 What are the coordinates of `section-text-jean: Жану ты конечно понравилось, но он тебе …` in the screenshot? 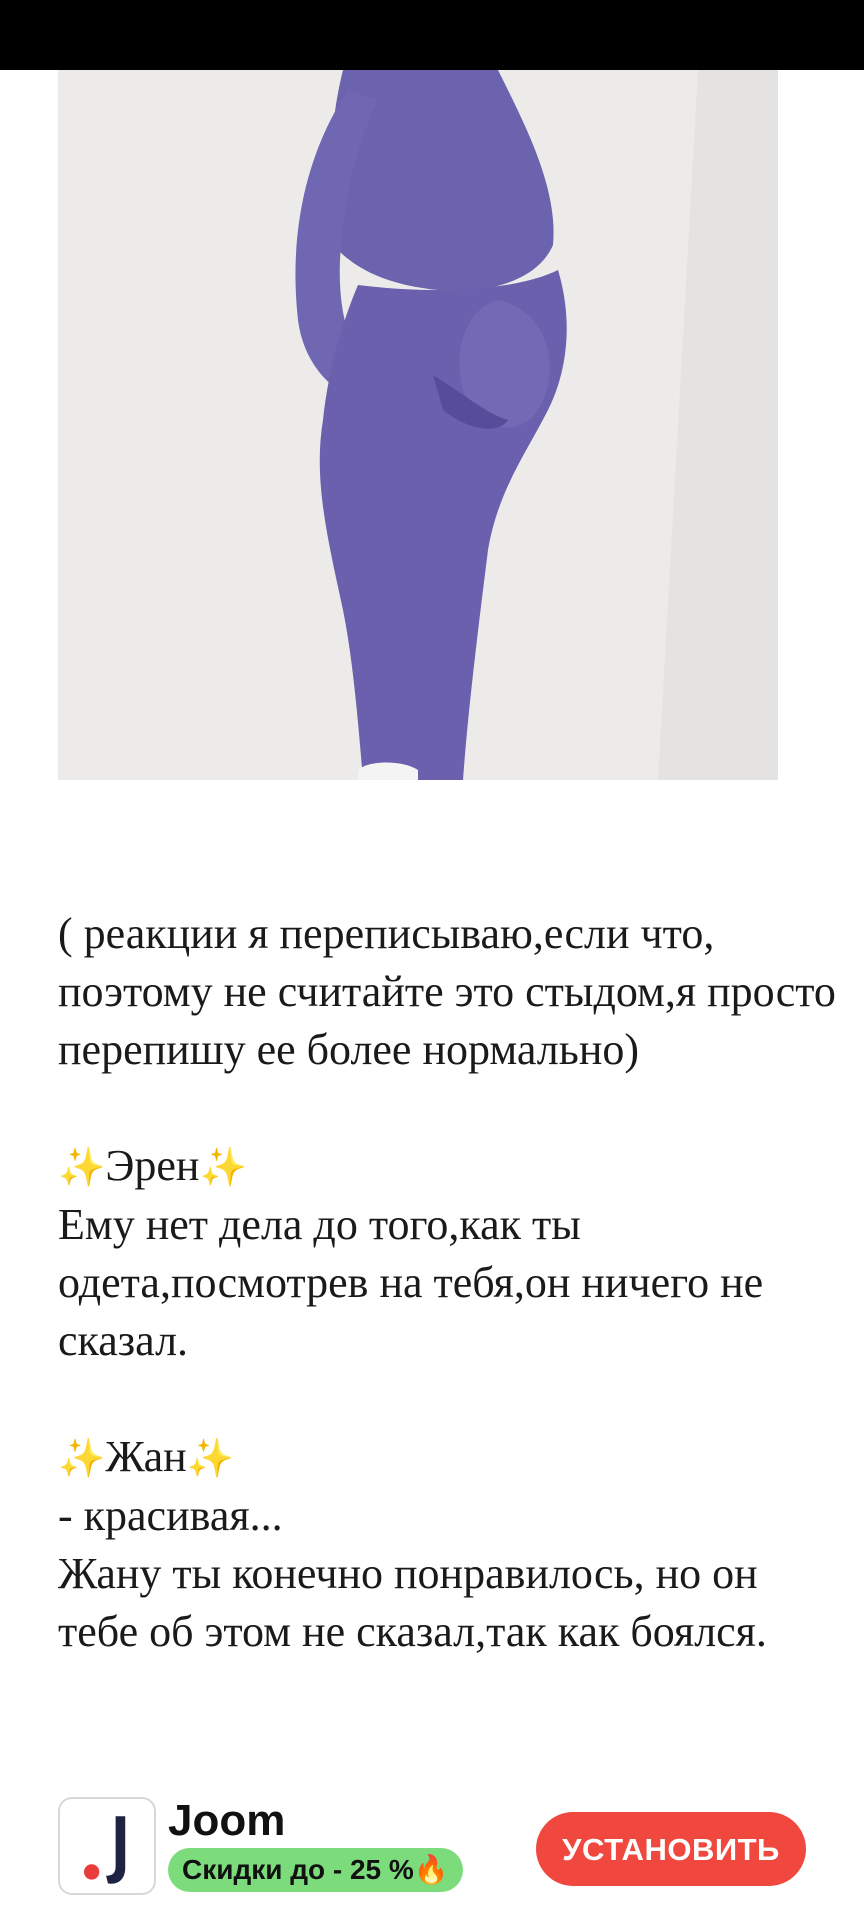 It's located at (412, 1602).